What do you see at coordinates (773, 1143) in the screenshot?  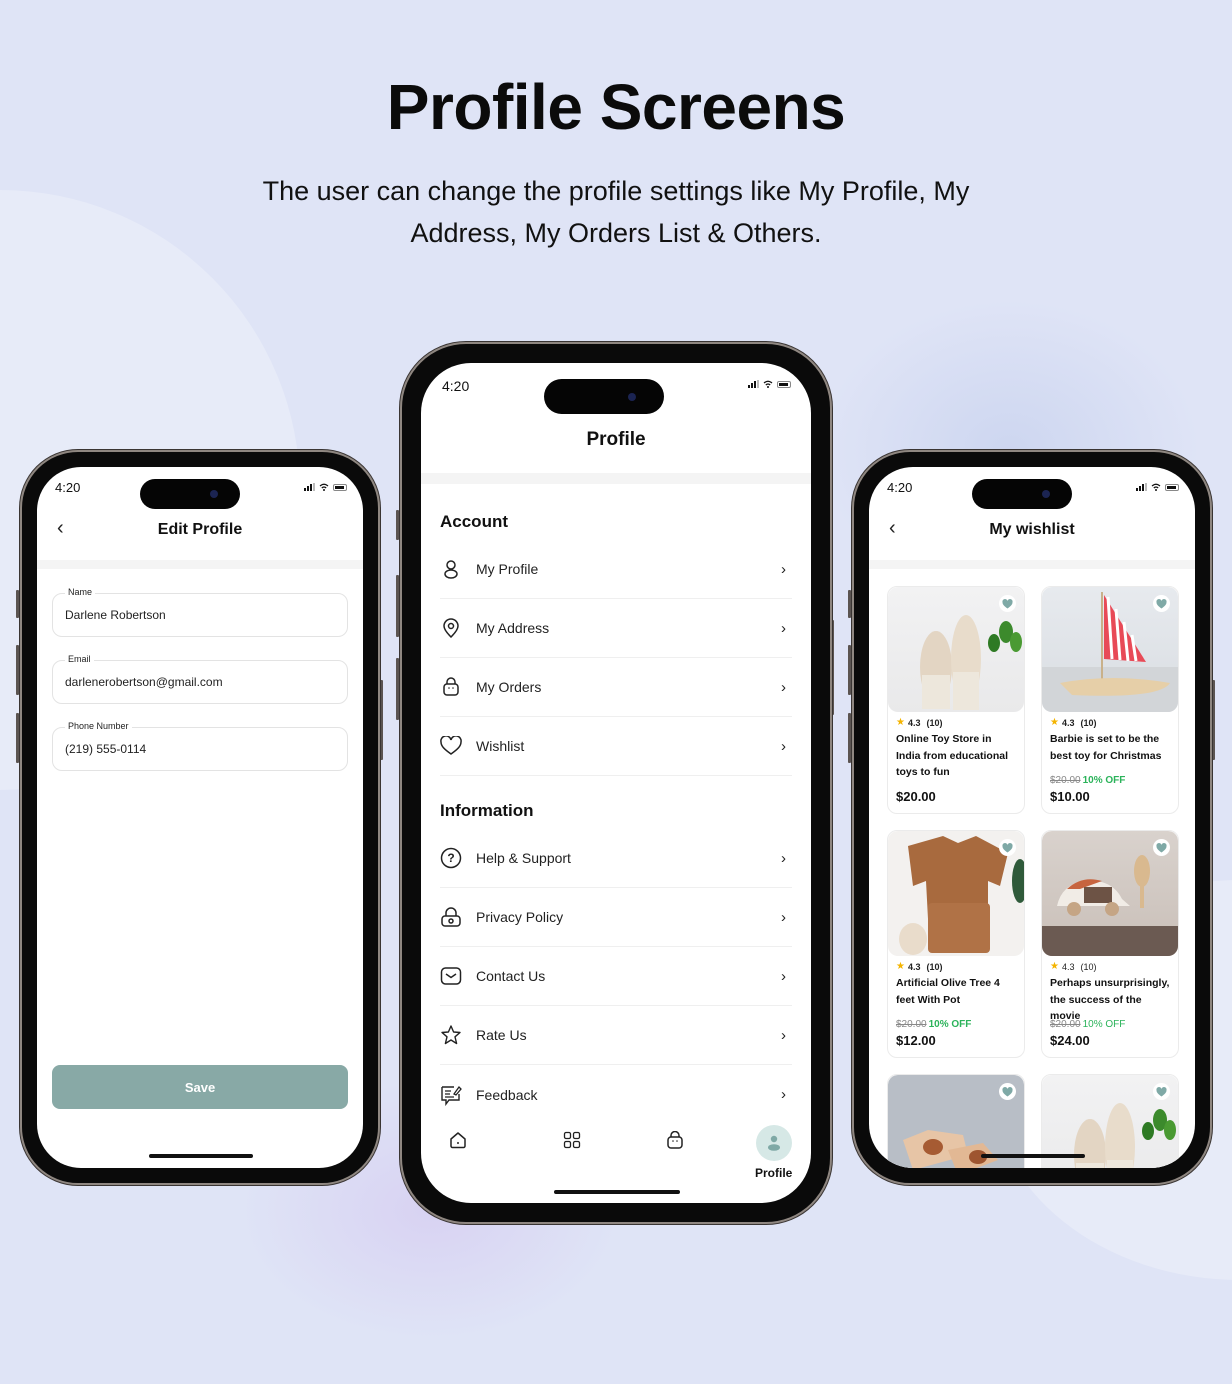 I see `profile-icon` at bounding box center [773, 1143].